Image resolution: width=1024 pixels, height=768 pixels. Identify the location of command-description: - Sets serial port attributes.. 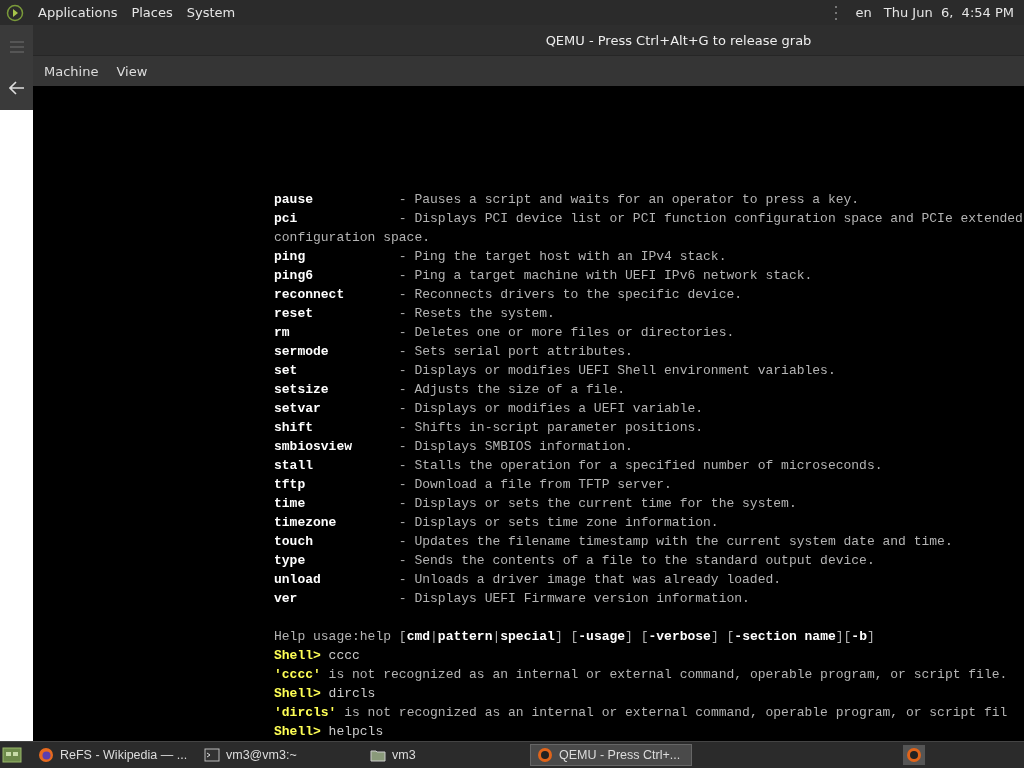
(515, 351).